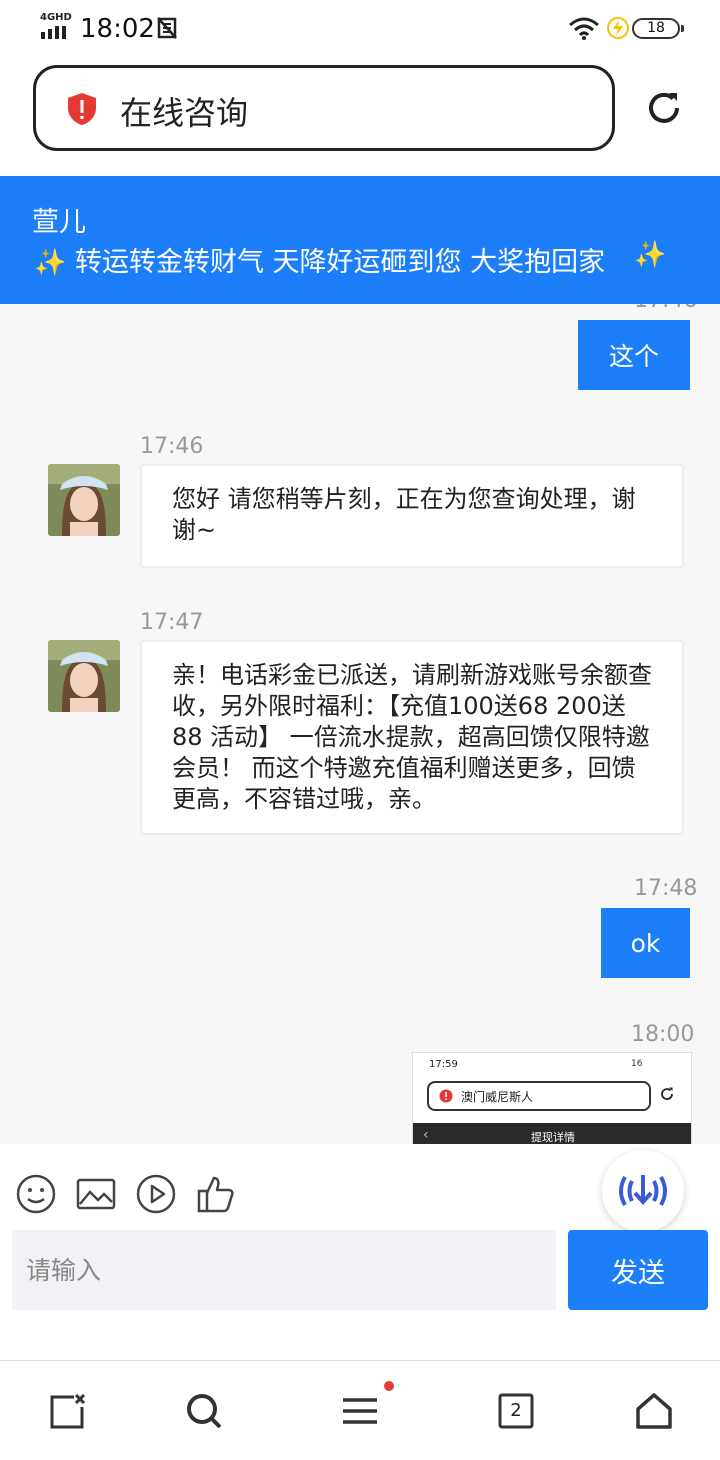  I want to click on message-input, so click(284, 1270).